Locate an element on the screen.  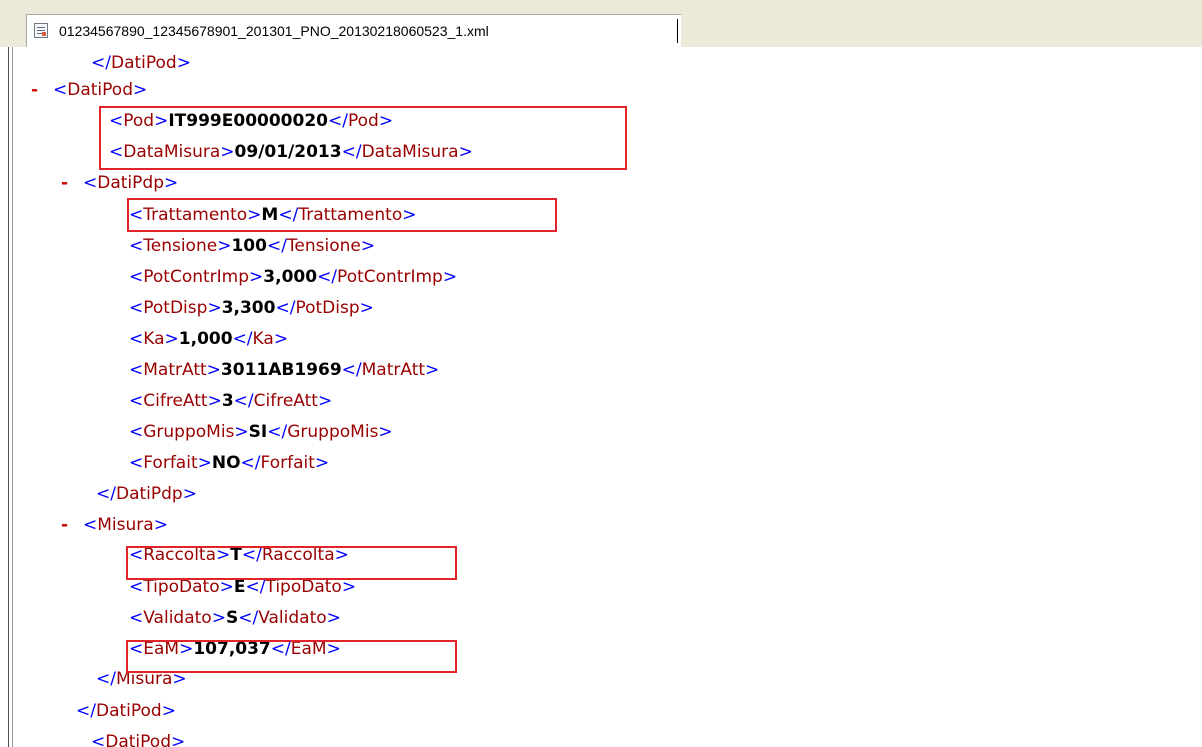
tag-name: GruppoMis is located at coordinates (189, 432).